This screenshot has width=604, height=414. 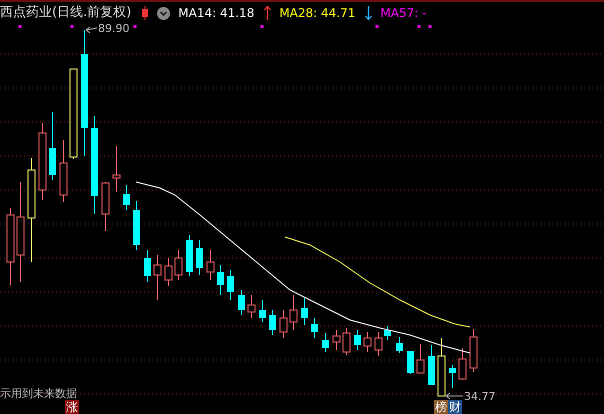 What do you see at coordinates (66, 13) in the screenshot?
I see `chart-title: 西点药业(日线.前复权)` at bounding box center [66, 13].